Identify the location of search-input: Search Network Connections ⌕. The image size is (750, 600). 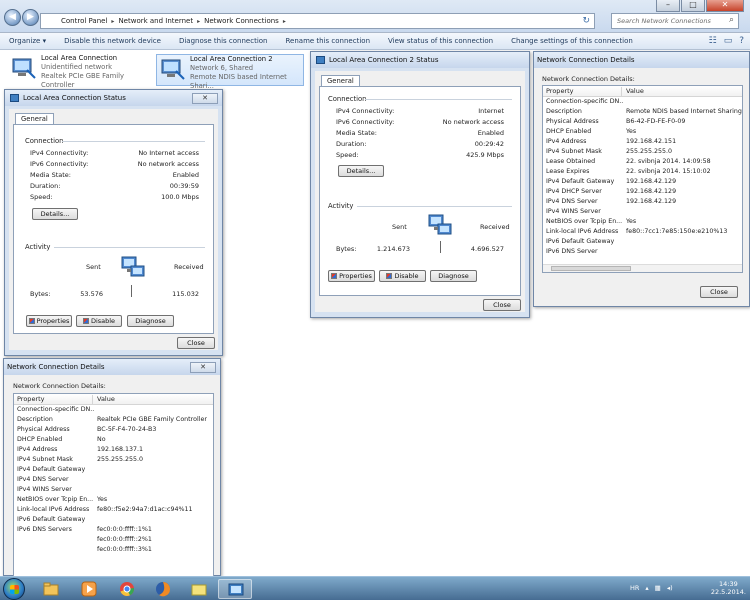
(675, 21).